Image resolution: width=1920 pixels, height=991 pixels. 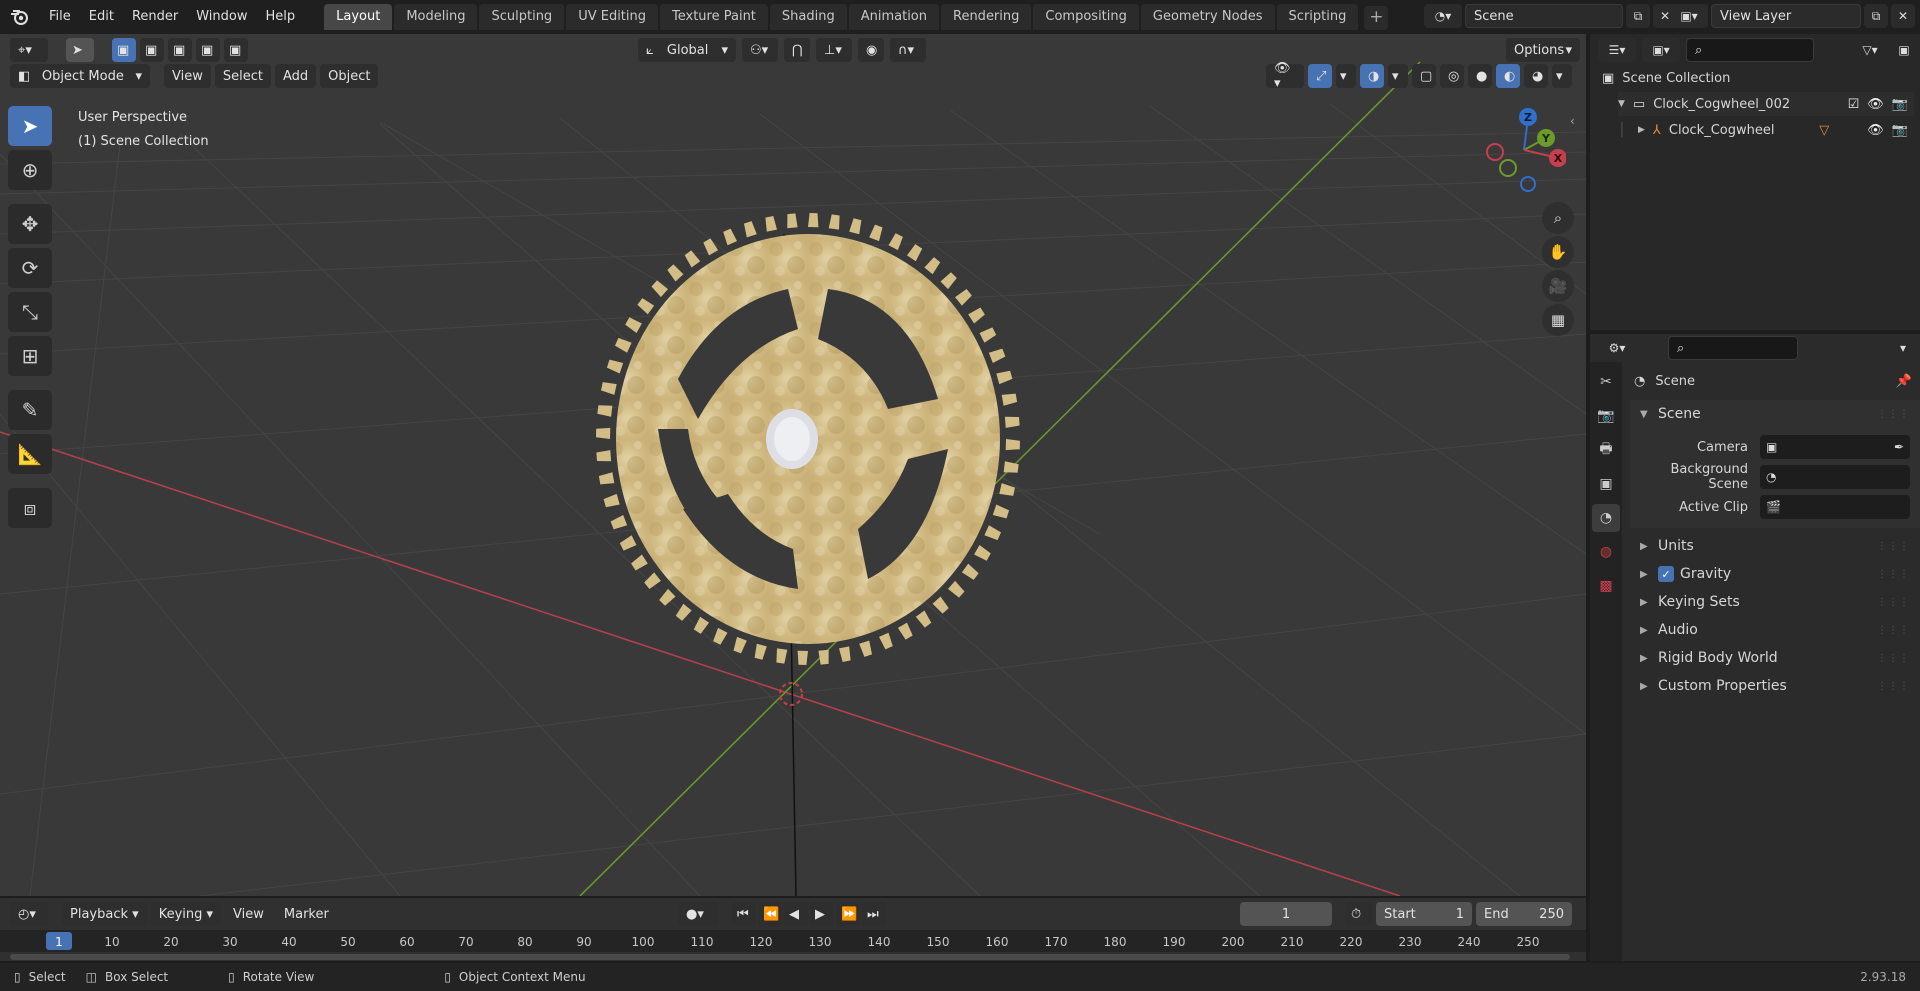 What do you see at coordinates (1824, 130) in the screenshot?
I see `object-data-icon: ▽` at bounding box center [1824, 130].